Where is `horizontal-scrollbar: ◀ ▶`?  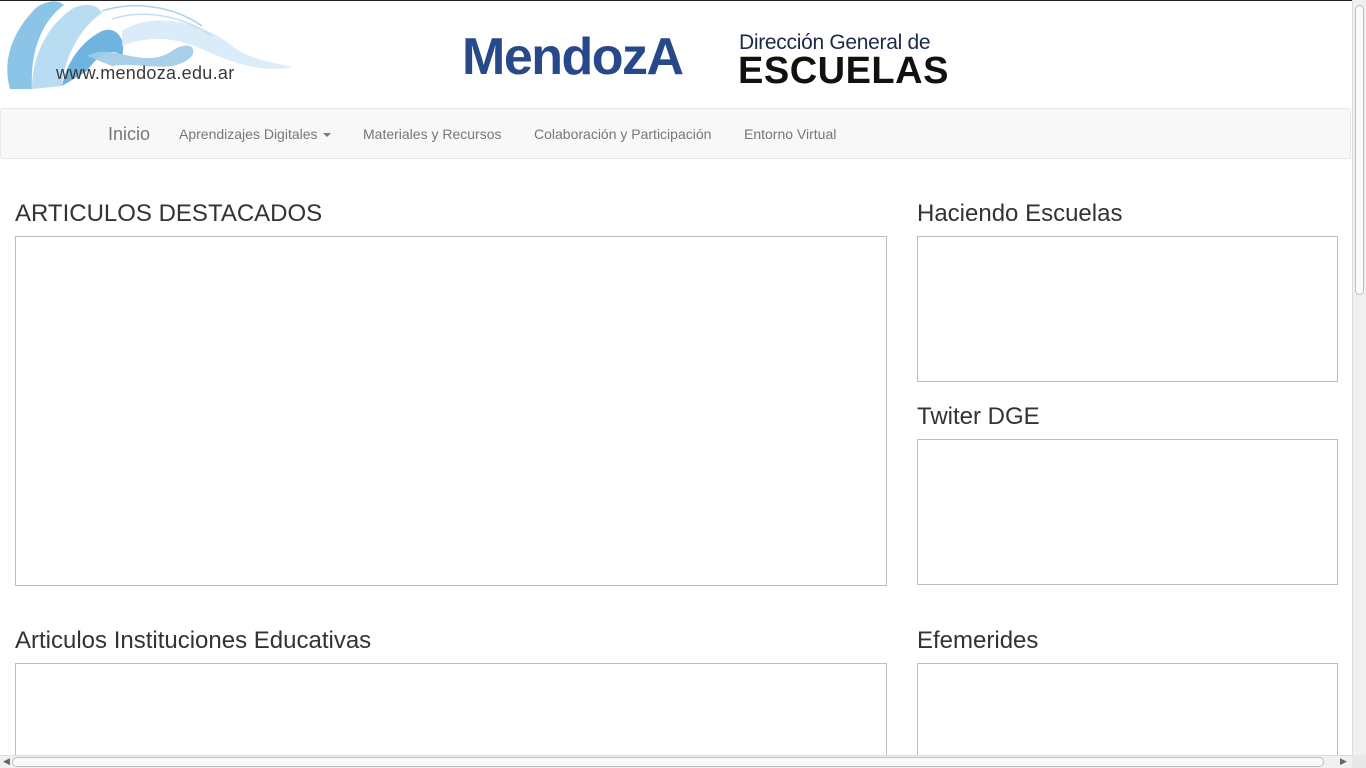 horizontal-scrollbar: ◀ ▶ is located at coordinates (676, 761).